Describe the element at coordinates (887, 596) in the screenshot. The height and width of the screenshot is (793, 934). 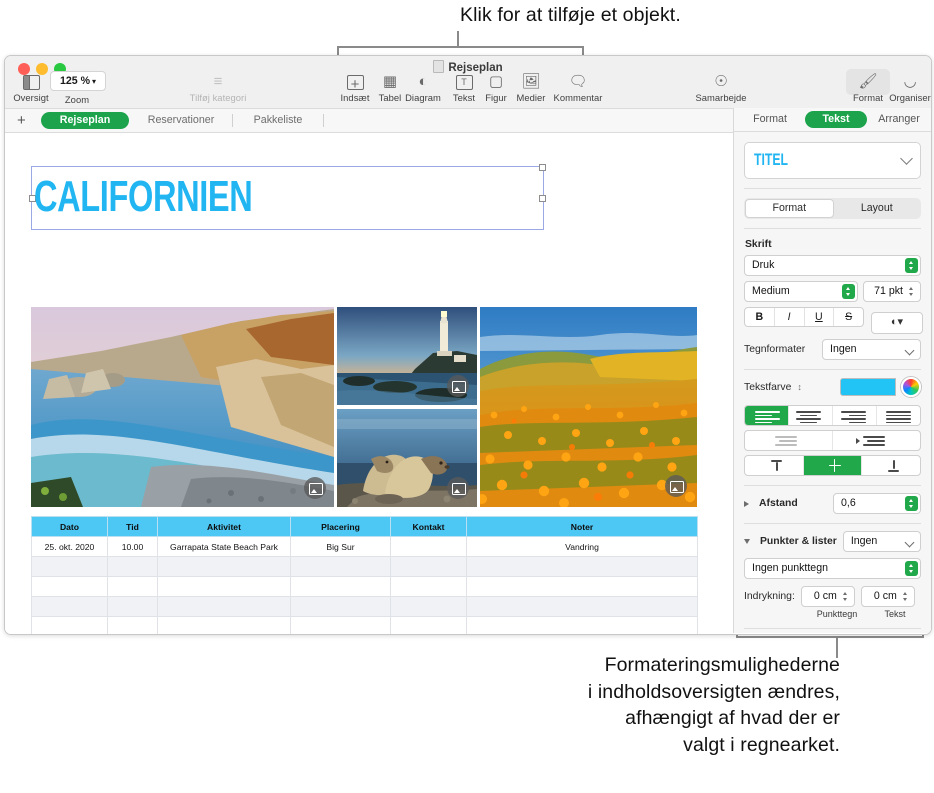
I see `indent-text-field: 0 cm` at that location.